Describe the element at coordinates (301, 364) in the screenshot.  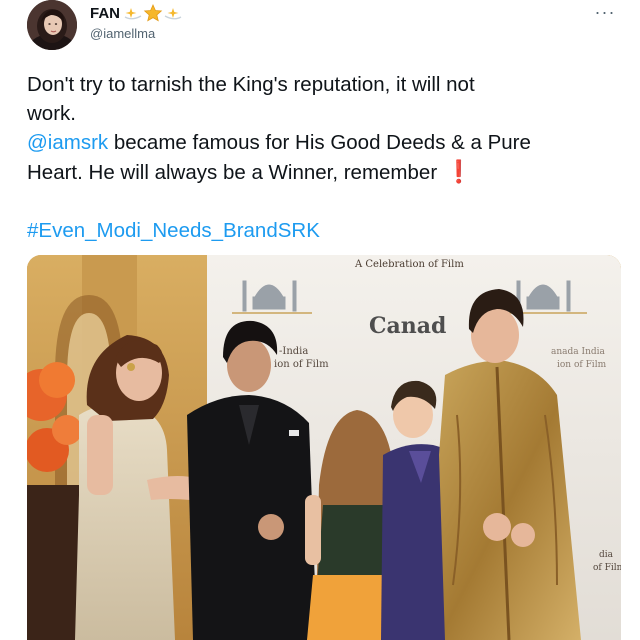
I see `backdrop-left-text-2: ion of Film` at that location.